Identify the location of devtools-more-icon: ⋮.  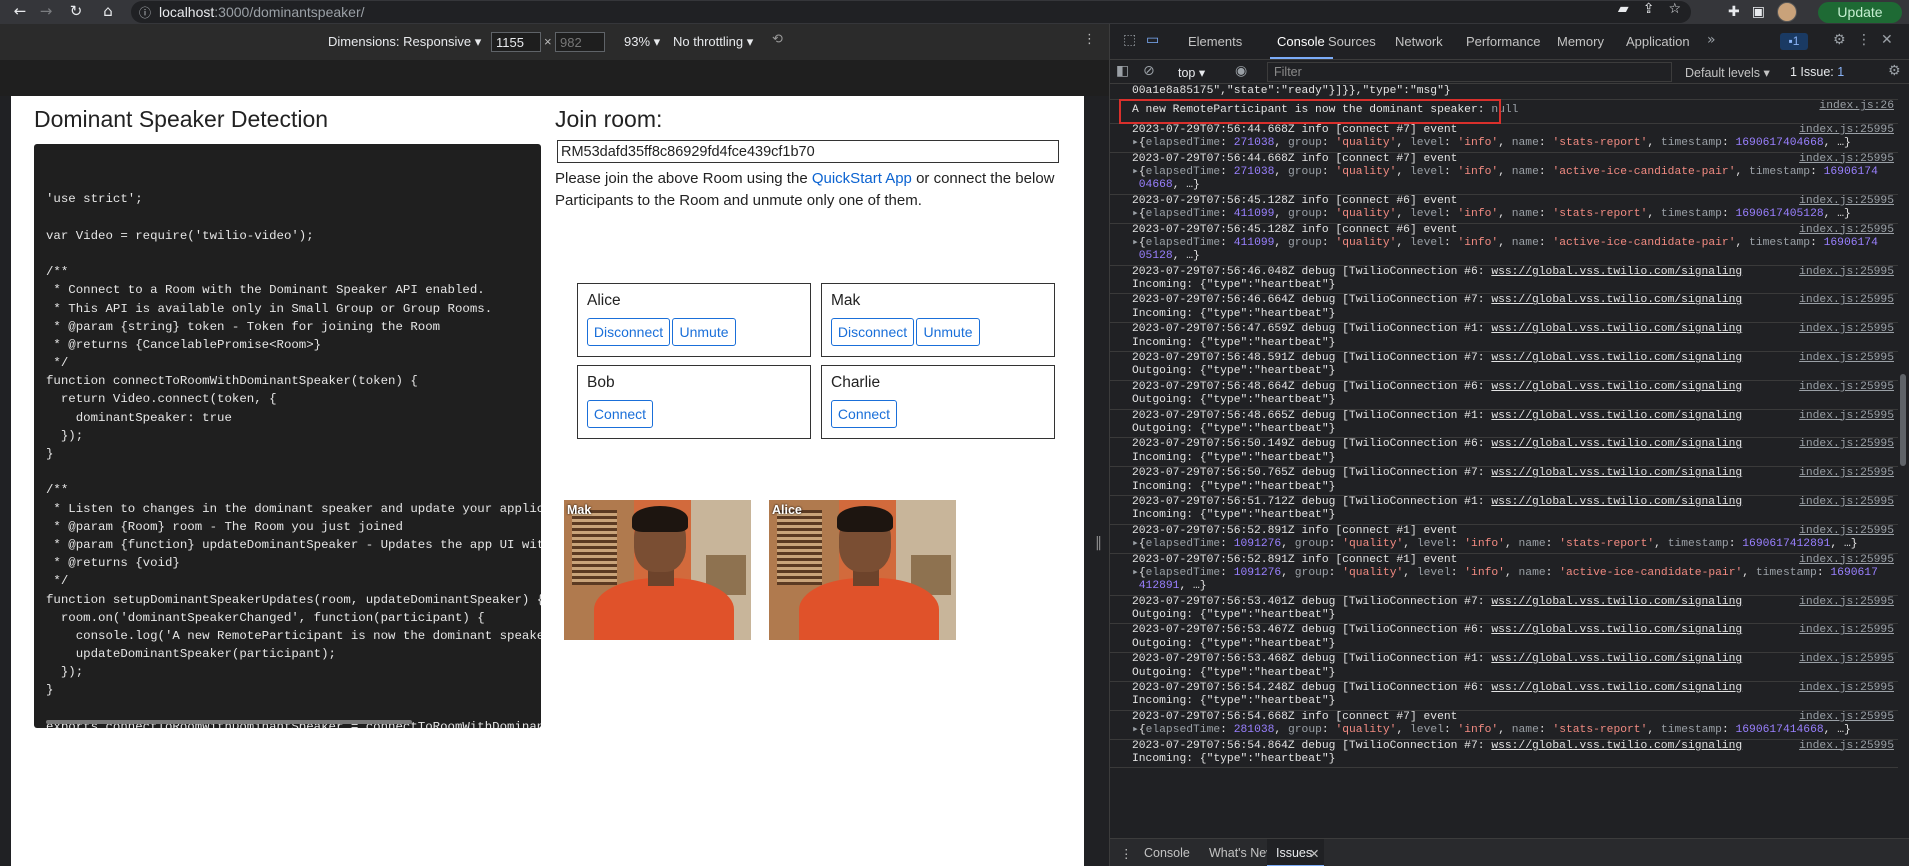
(1864, 40).